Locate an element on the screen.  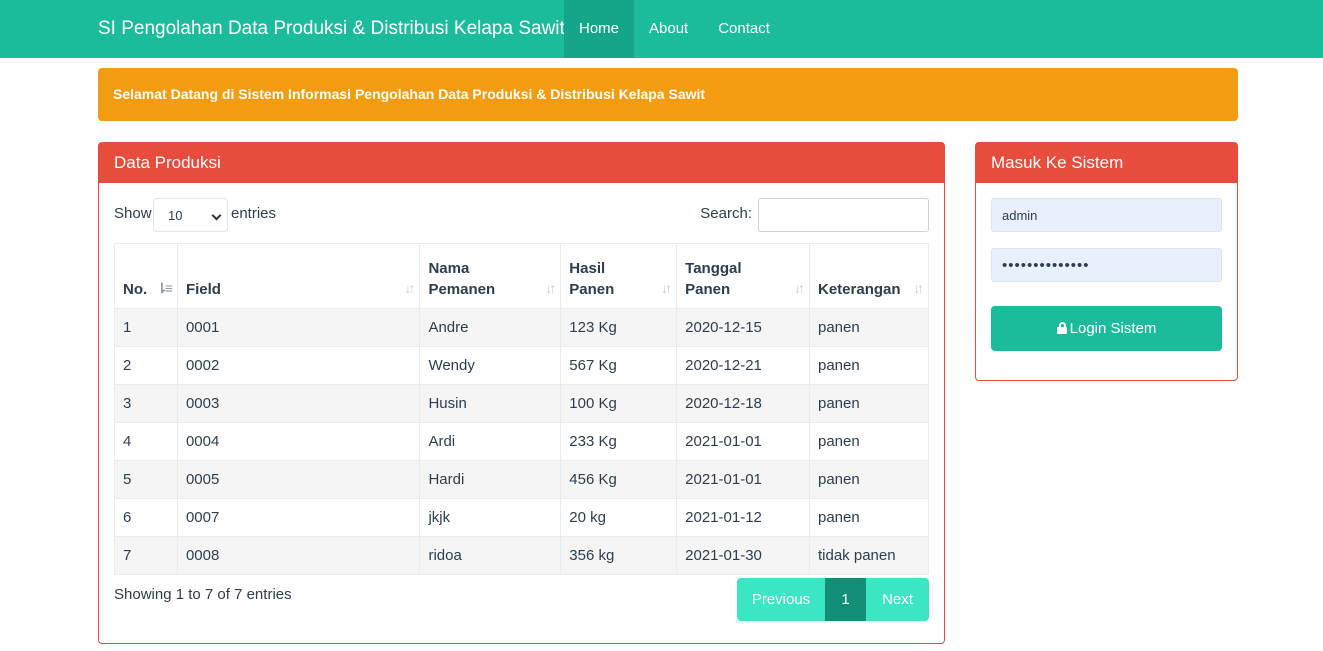
table-row: 2 0002 Wendy 567 Kg 2020-12-21 panen is located at coordinates (521, 365).